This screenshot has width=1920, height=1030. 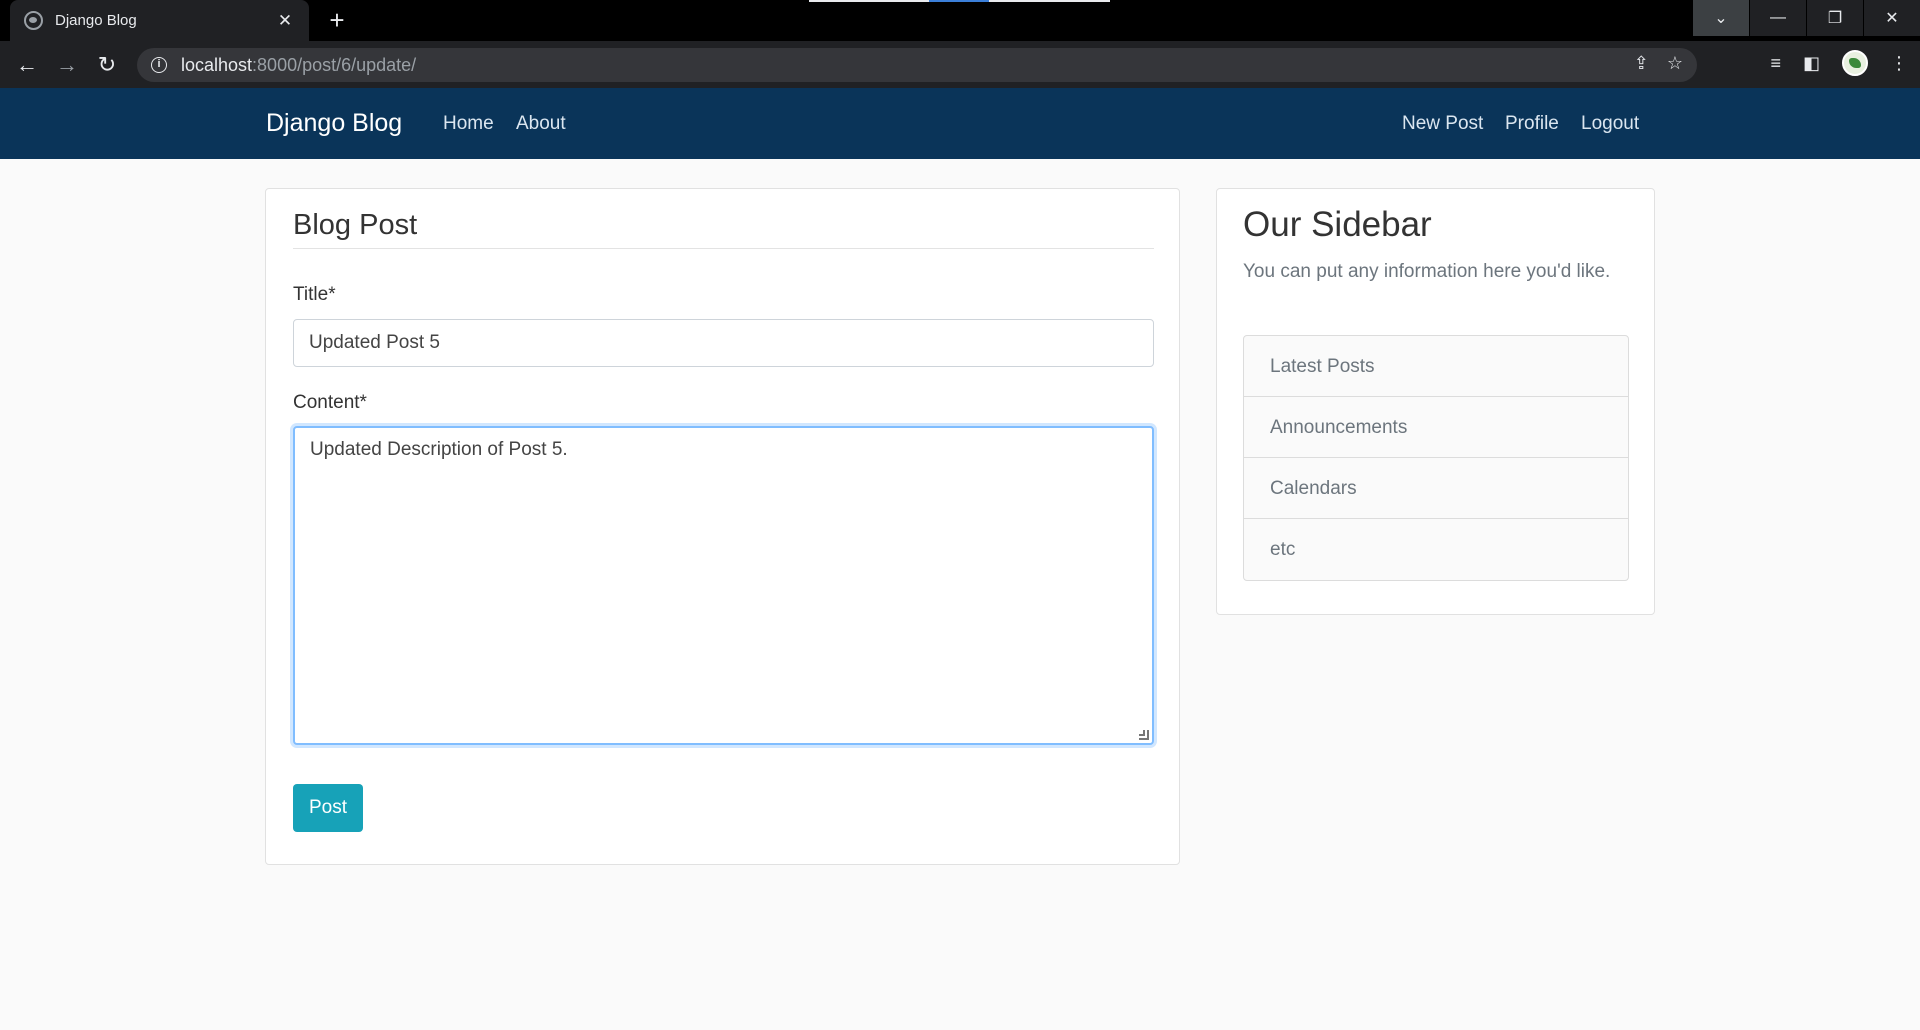 What do you see at coordinates (1436, 366) in the screenshot?
I see `sidebar-item-latest-posts: Latest Posts` at bounding box center [1436, 366].